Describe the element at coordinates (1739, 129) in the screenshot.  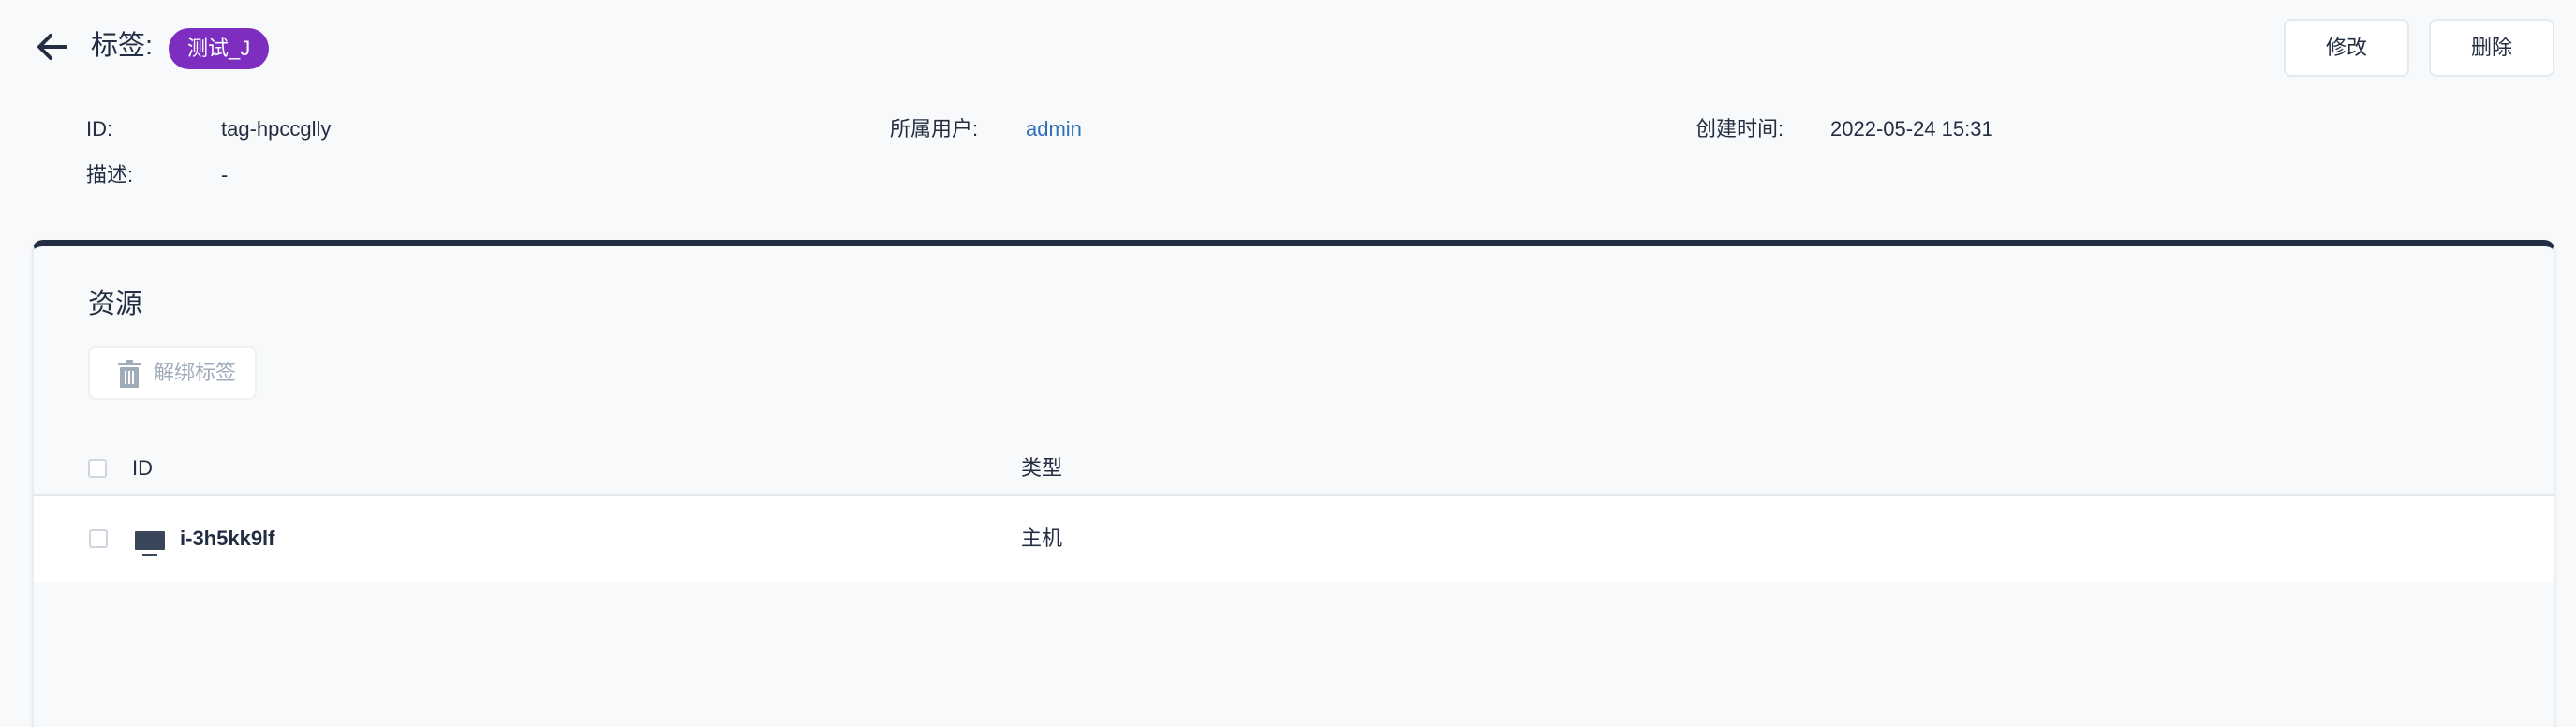
I see `created-label: 创建时间:` at that location.